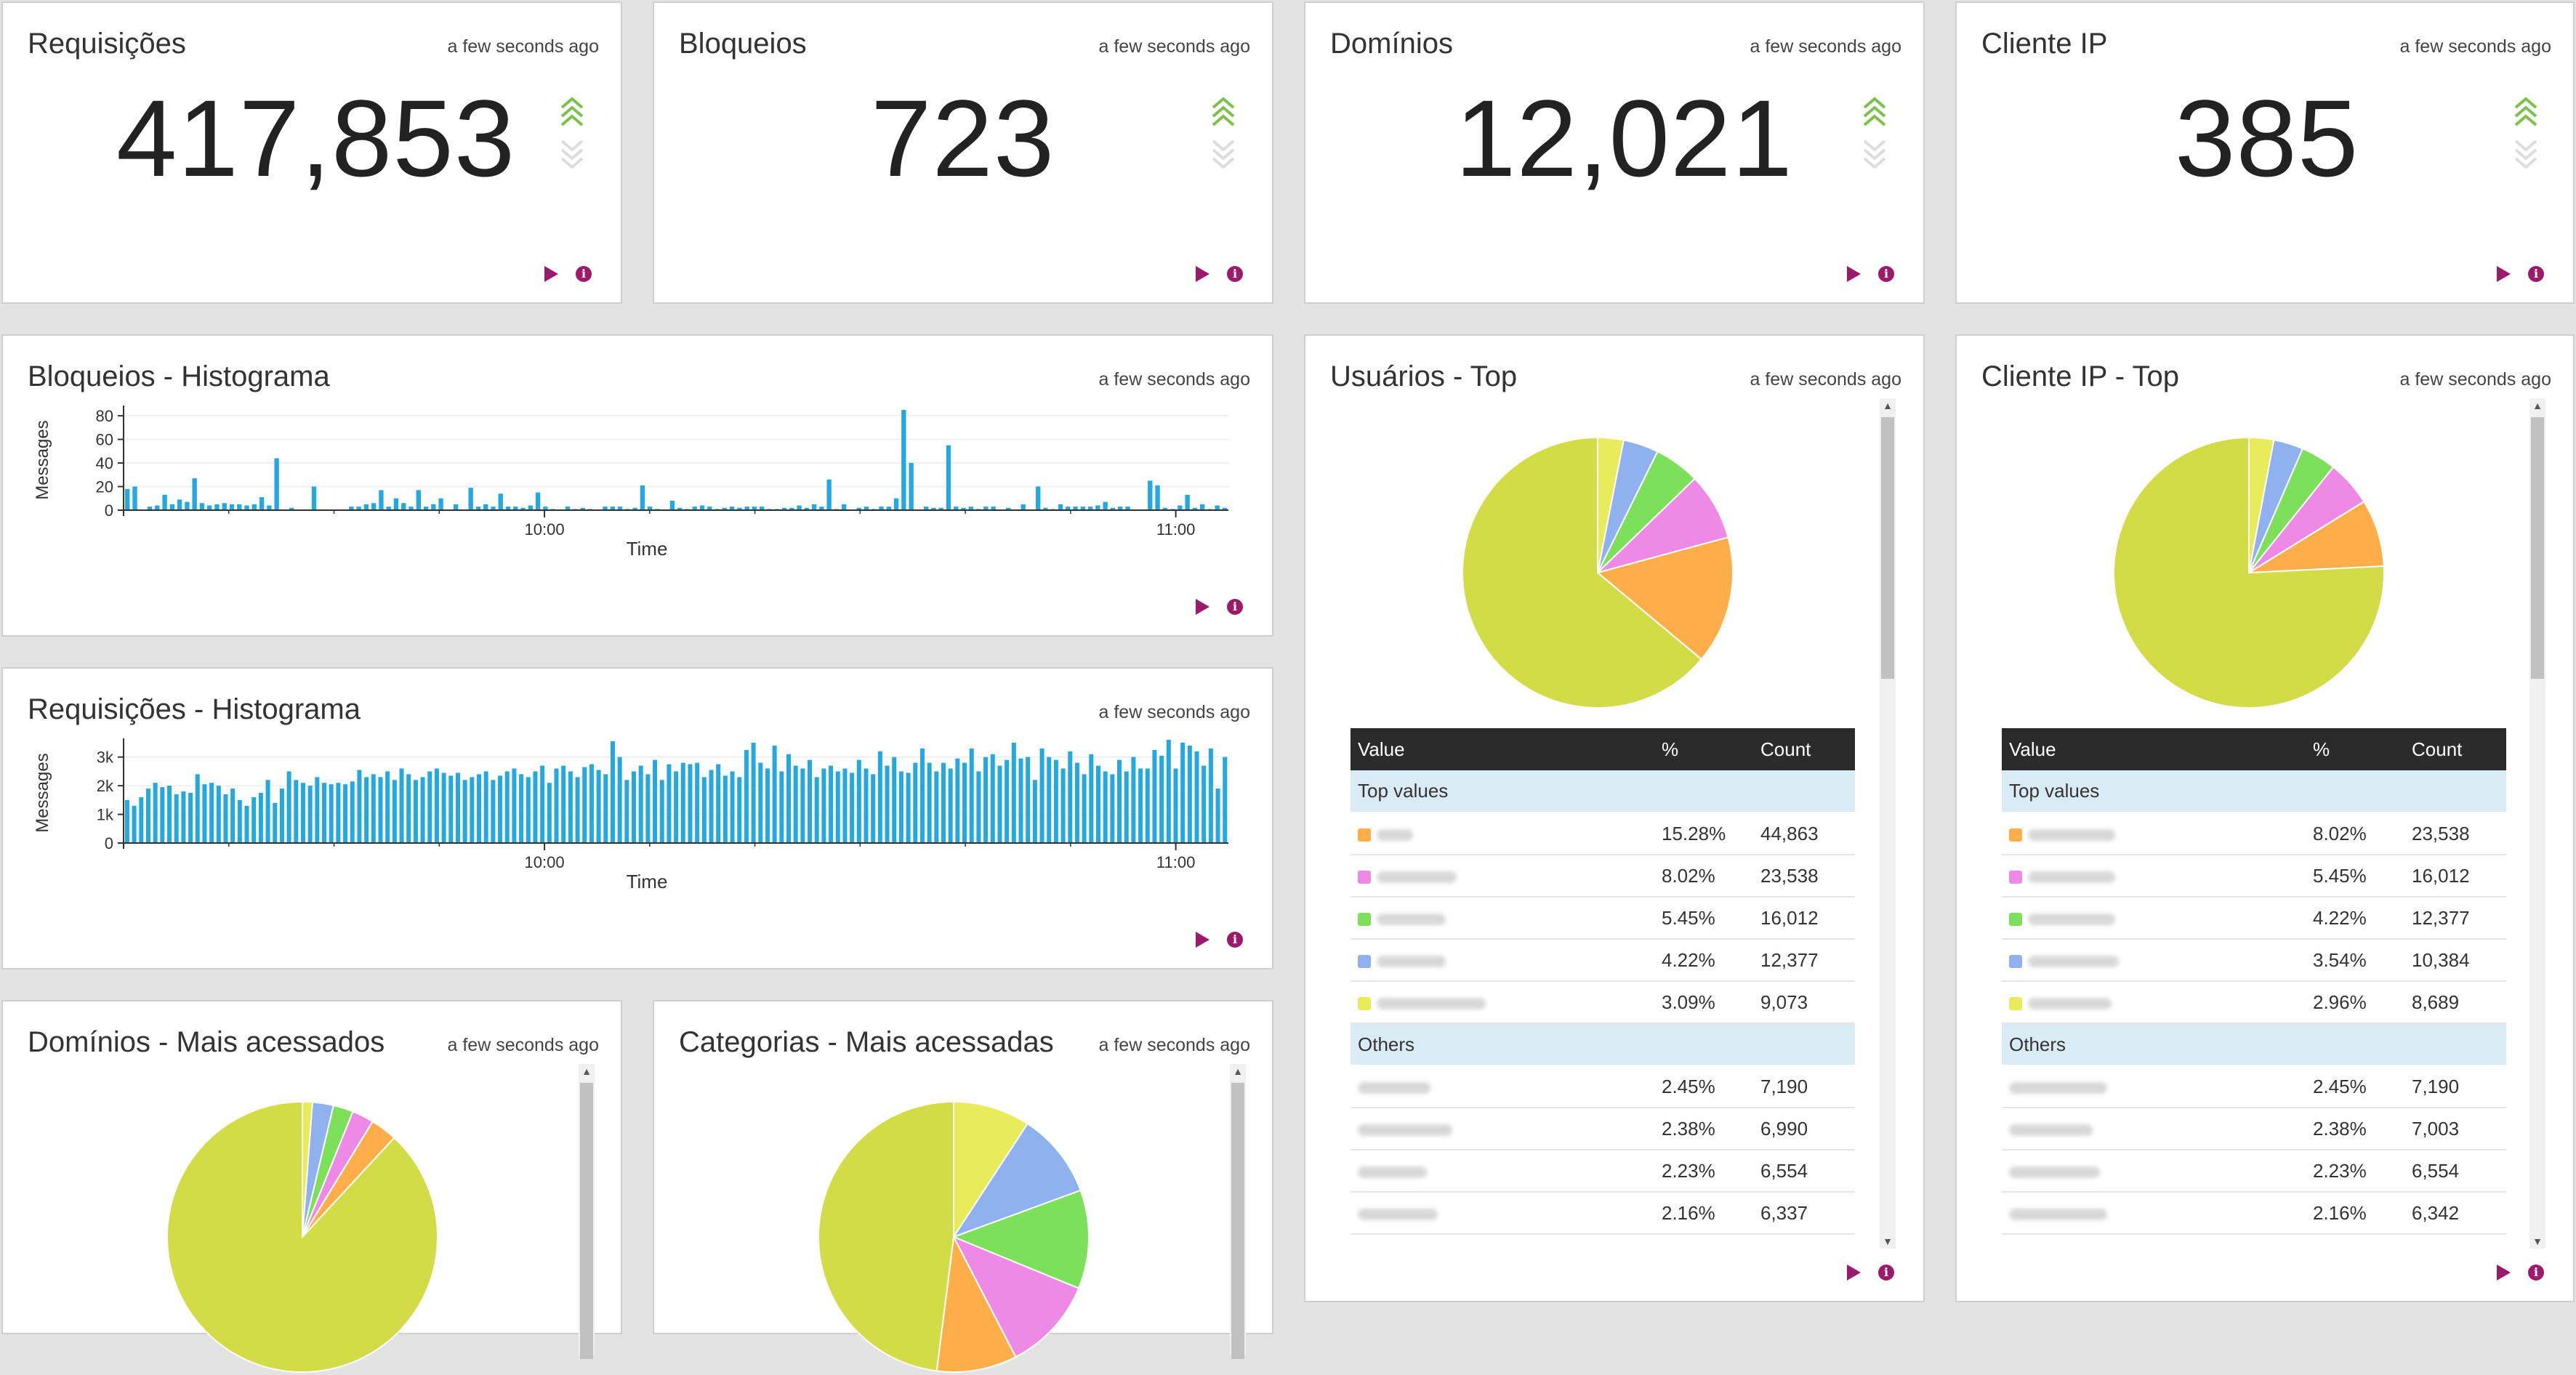  What do you see at coordinates (2044, 44) in the screenshot?
I see `widget-title: Cliente IP` at bounding box center [2044, 44].